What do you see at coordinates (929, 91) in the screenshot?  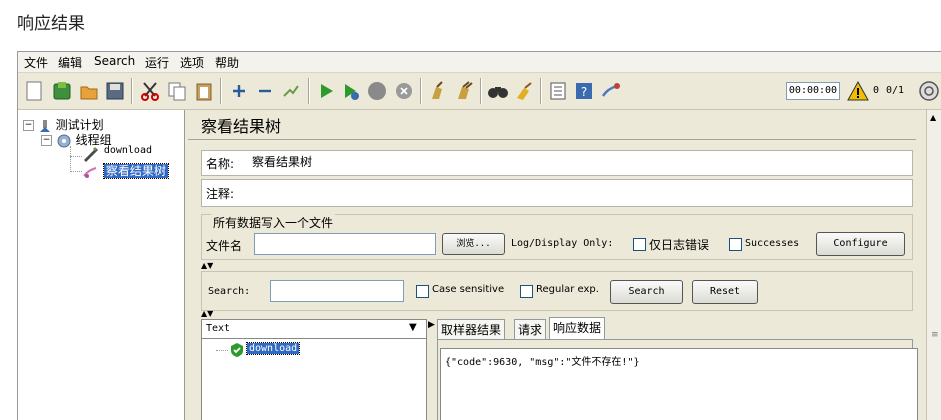 I see `status-indicator-icon` at bounding box center [929, 91].